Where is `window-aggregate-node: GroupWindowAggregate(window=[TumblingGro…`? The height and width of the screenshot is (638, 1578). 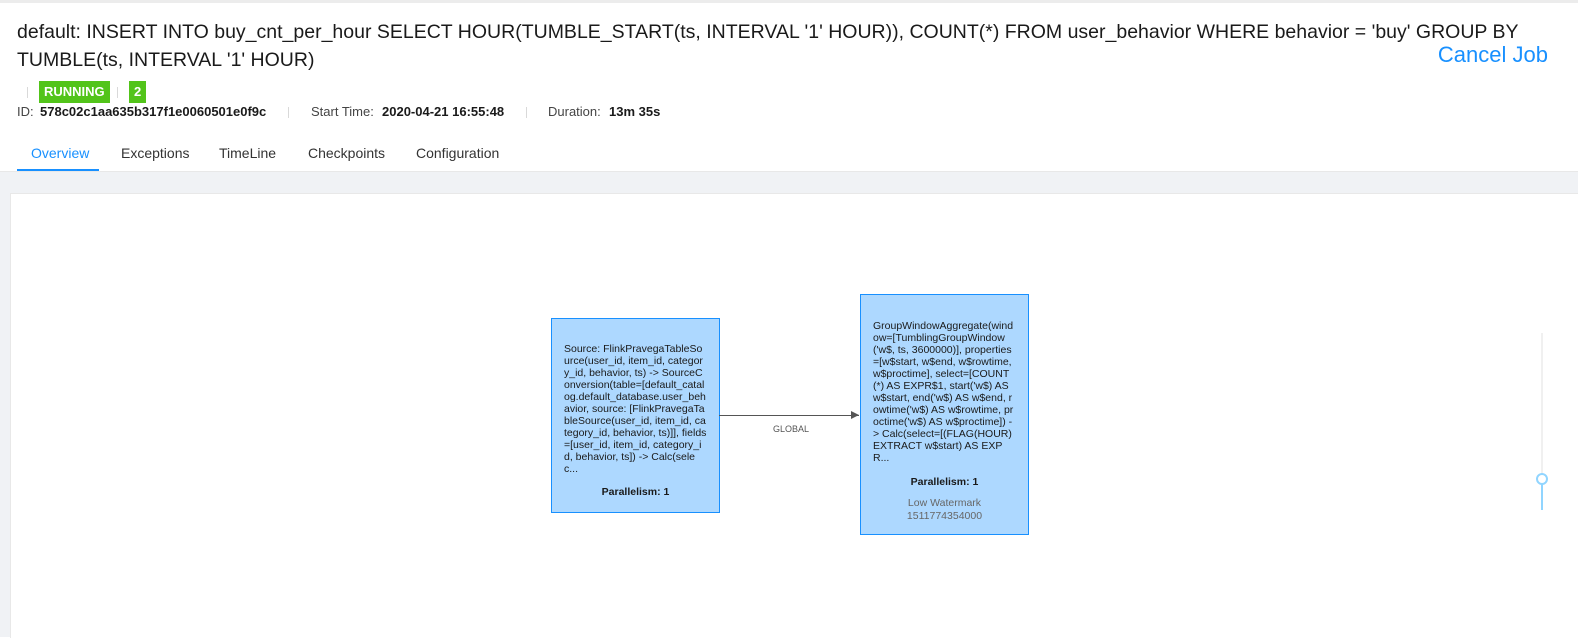 window-aggregate-node: GroupWindowAggregate(window=[TumblingGro… is located at coordinates (944, 414).